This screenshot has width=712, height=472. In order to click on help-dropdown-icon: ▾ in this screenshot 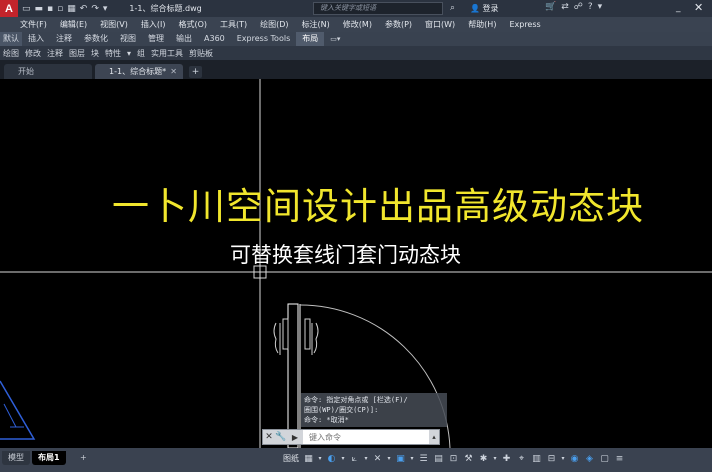, I will do `click(600, 7)`.